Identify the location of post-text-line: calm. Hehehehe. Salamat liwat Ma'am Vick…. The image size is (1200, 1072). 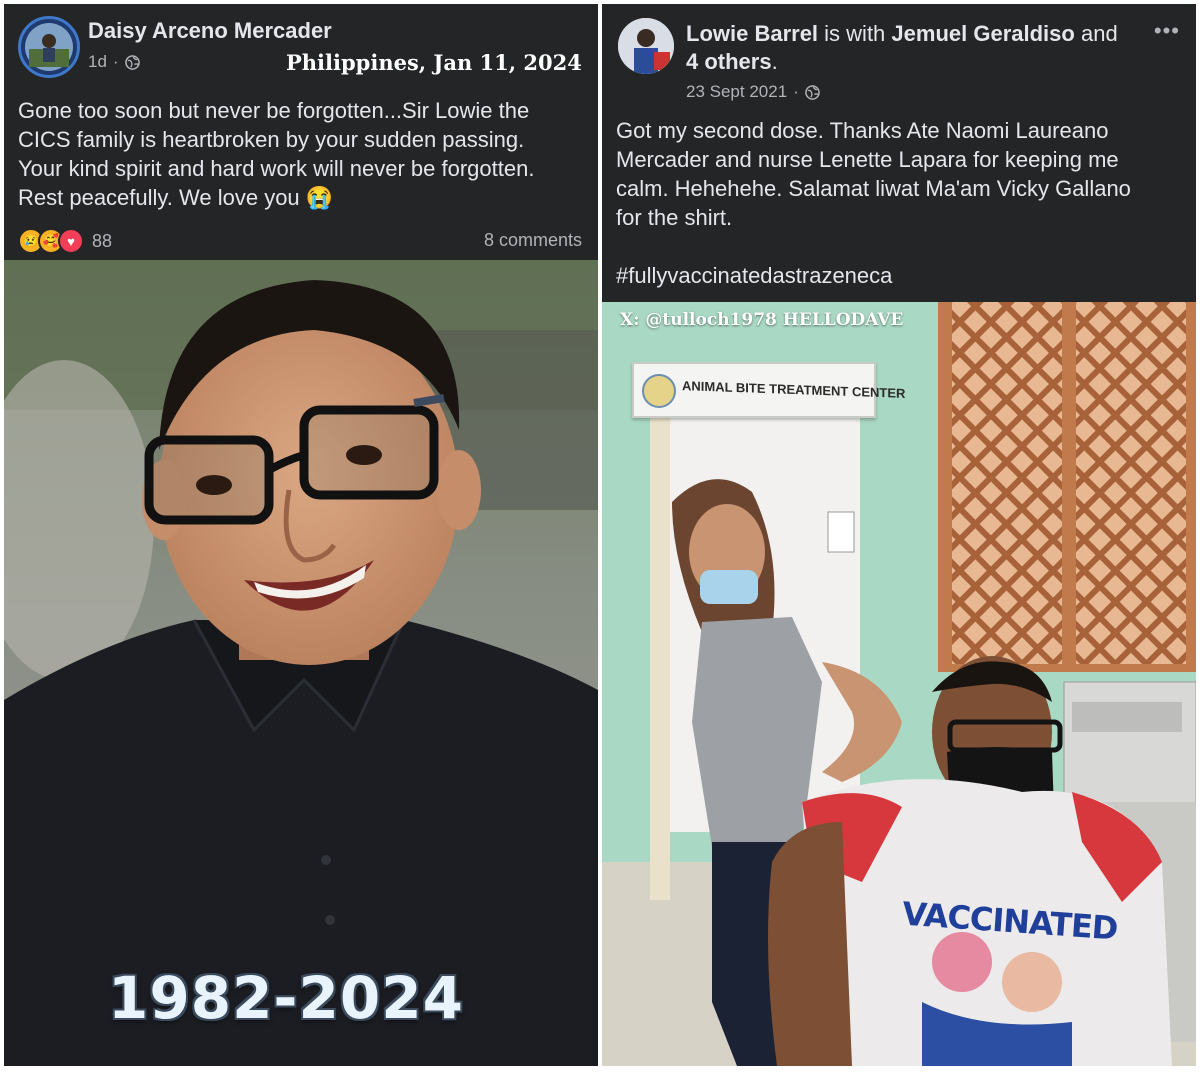
(873, 188).